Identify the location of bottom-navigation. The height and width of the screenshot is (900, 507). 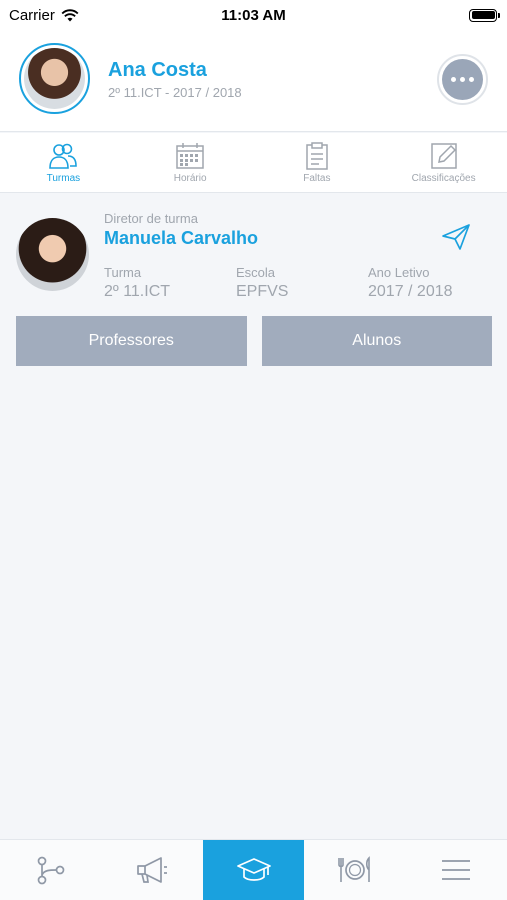
(253, 869).